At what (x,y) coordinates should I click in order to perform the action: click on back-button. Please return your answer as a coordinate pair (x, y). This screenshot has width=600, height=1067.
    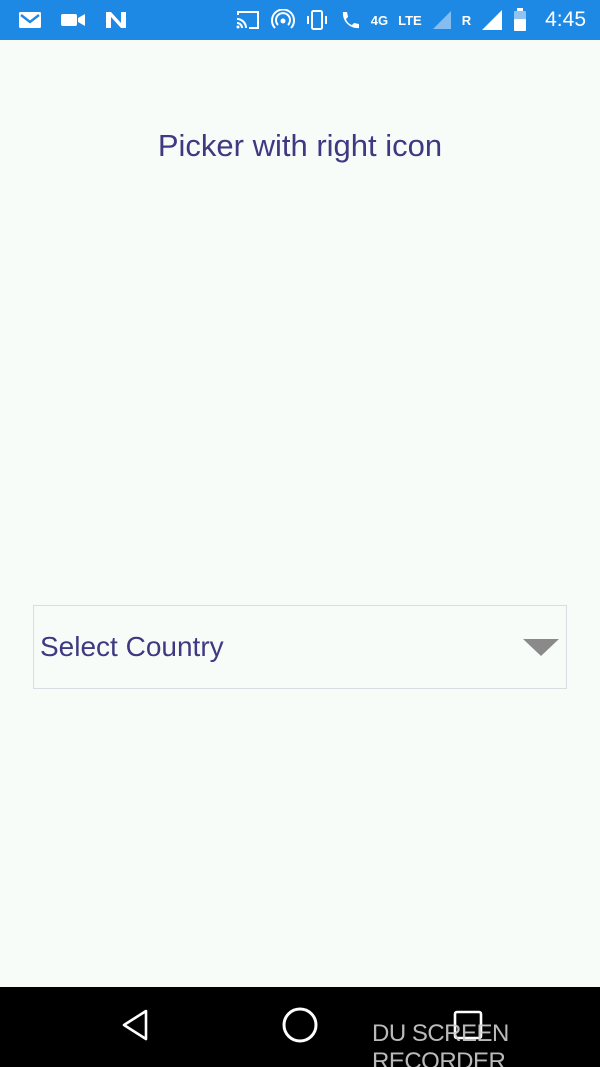
    Looking at the image, I should click on (135, 1027).